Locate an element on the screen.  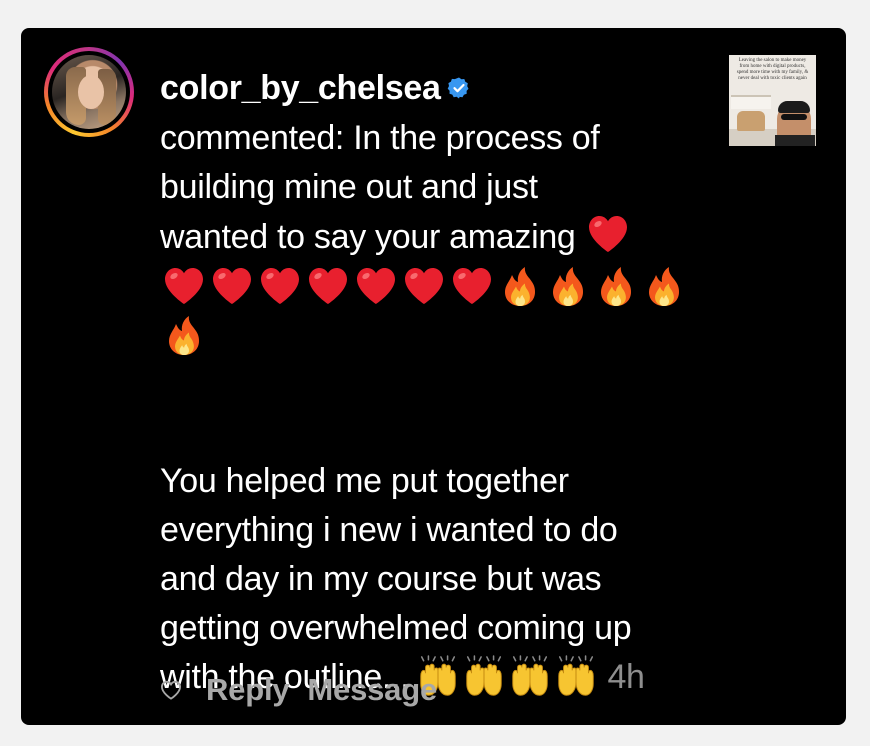
comment-line: commented: In the process of is located at coordinates (380, 138).